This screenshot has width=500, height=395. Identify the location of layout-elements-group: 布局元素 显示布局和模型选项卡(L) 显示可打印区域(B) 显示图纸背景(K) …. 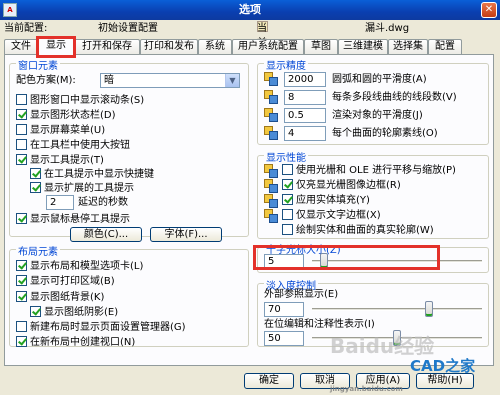
(129, 296).